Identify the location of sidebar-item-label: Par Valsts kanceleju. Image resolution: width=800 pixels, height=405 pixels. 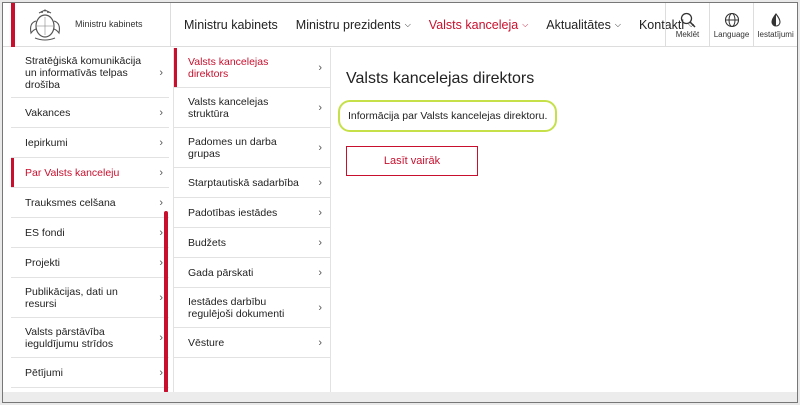
(72, 172).